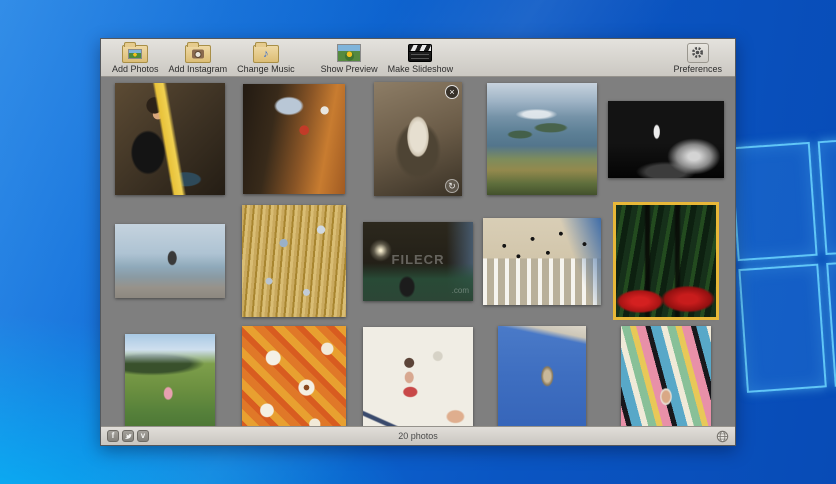 The image size is (836, 484). Describe the element at coordinates (460, 290) in the screenshot. I see `watermark-subtext: .com` at that location.